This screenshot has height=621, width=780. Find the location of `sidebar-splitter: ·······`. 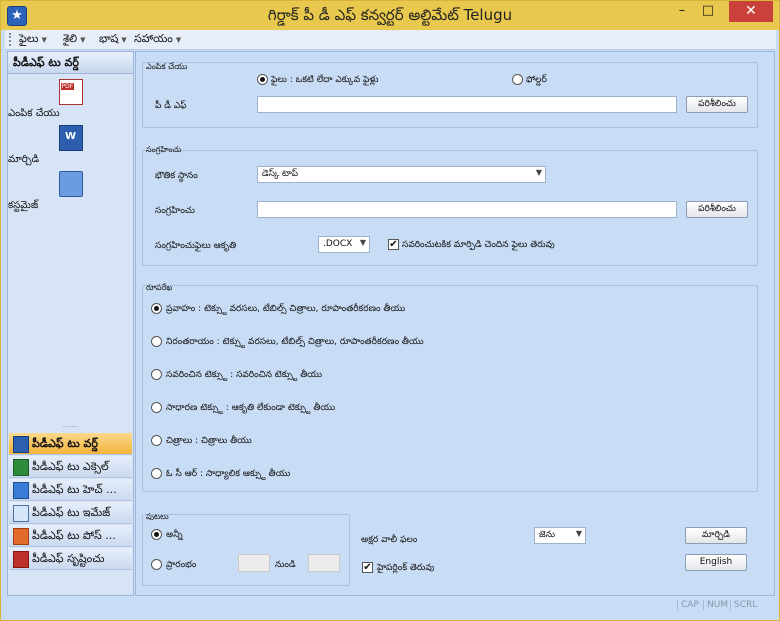

sidebar-splitter: ······· is located at coordinates (70, 427).